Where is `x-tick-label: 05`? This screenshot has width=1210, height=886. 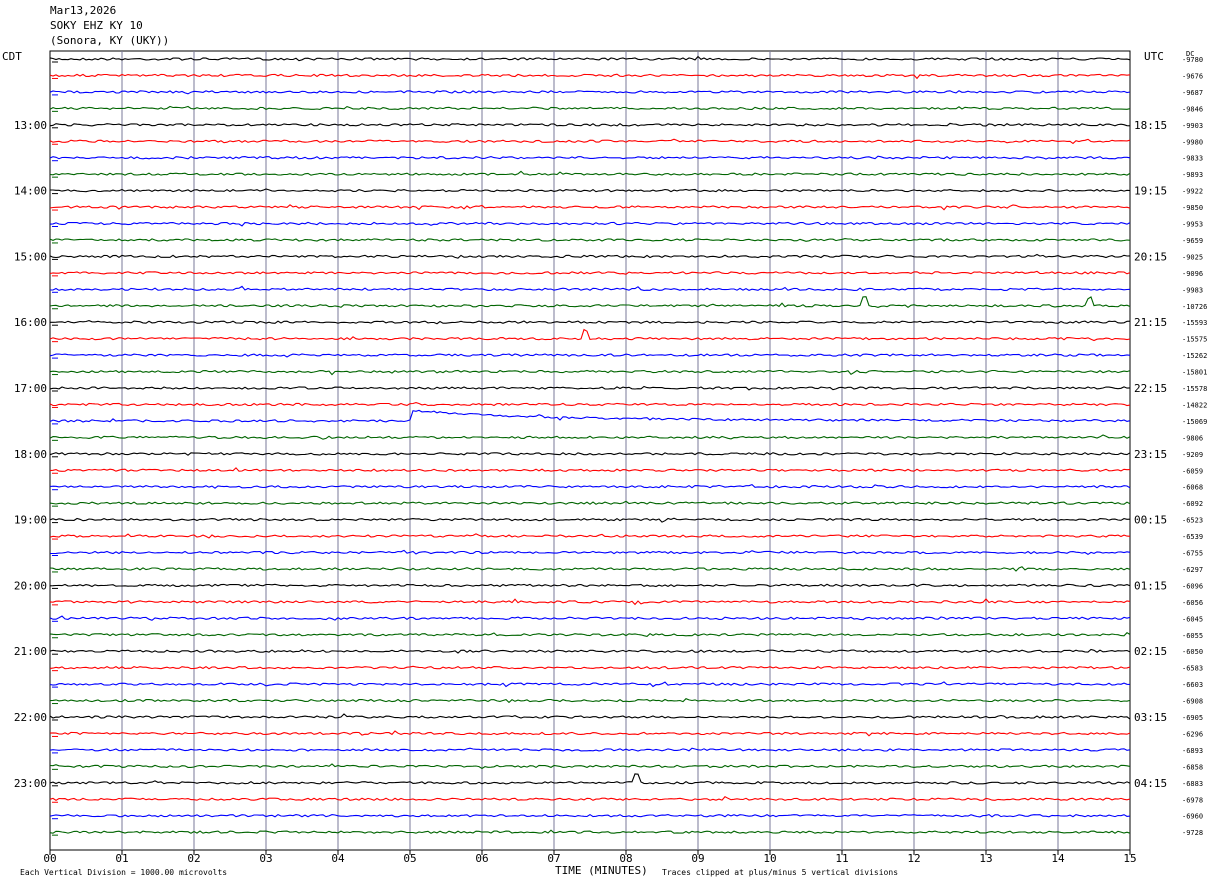 x-tick-label: 05 is located at coordinates (409, 858).